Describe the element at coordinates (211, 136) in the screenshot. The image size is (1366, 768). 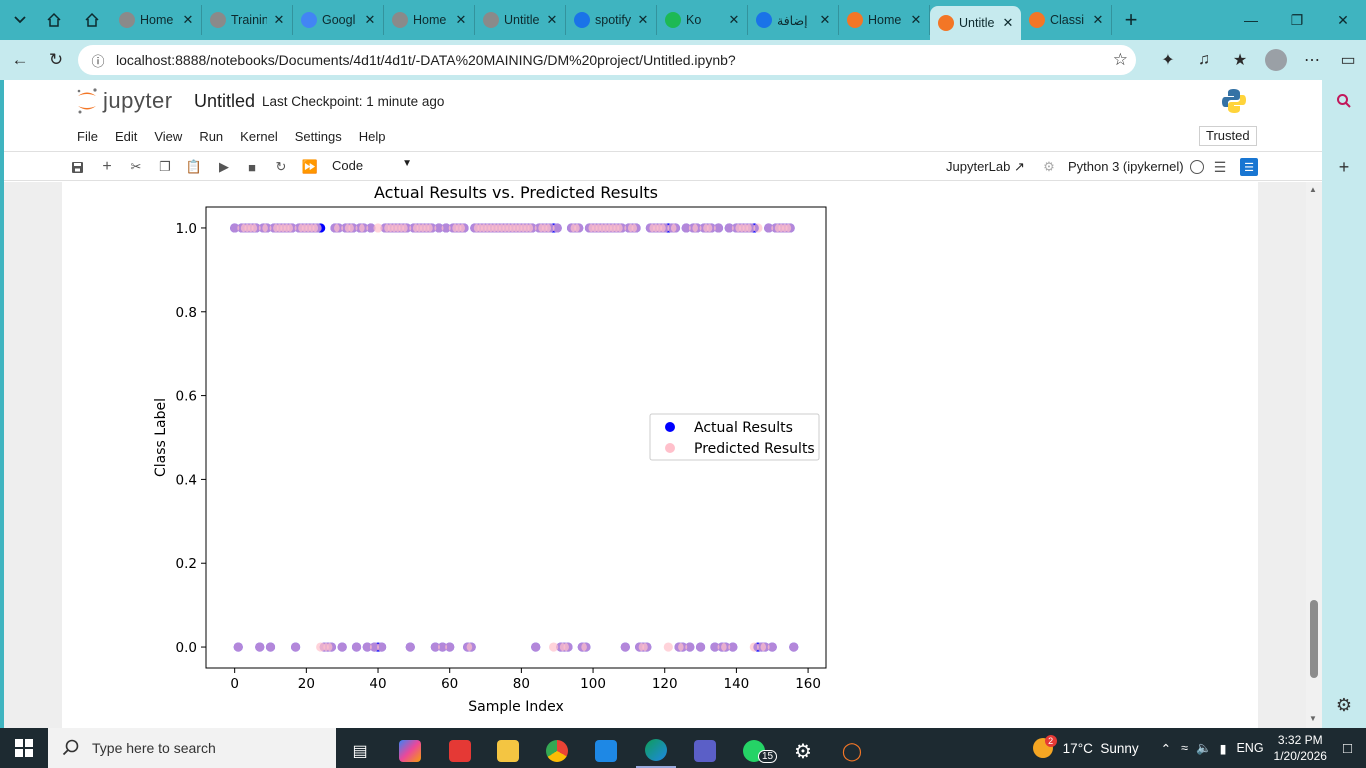
I see `menu-run: Run` at that location.